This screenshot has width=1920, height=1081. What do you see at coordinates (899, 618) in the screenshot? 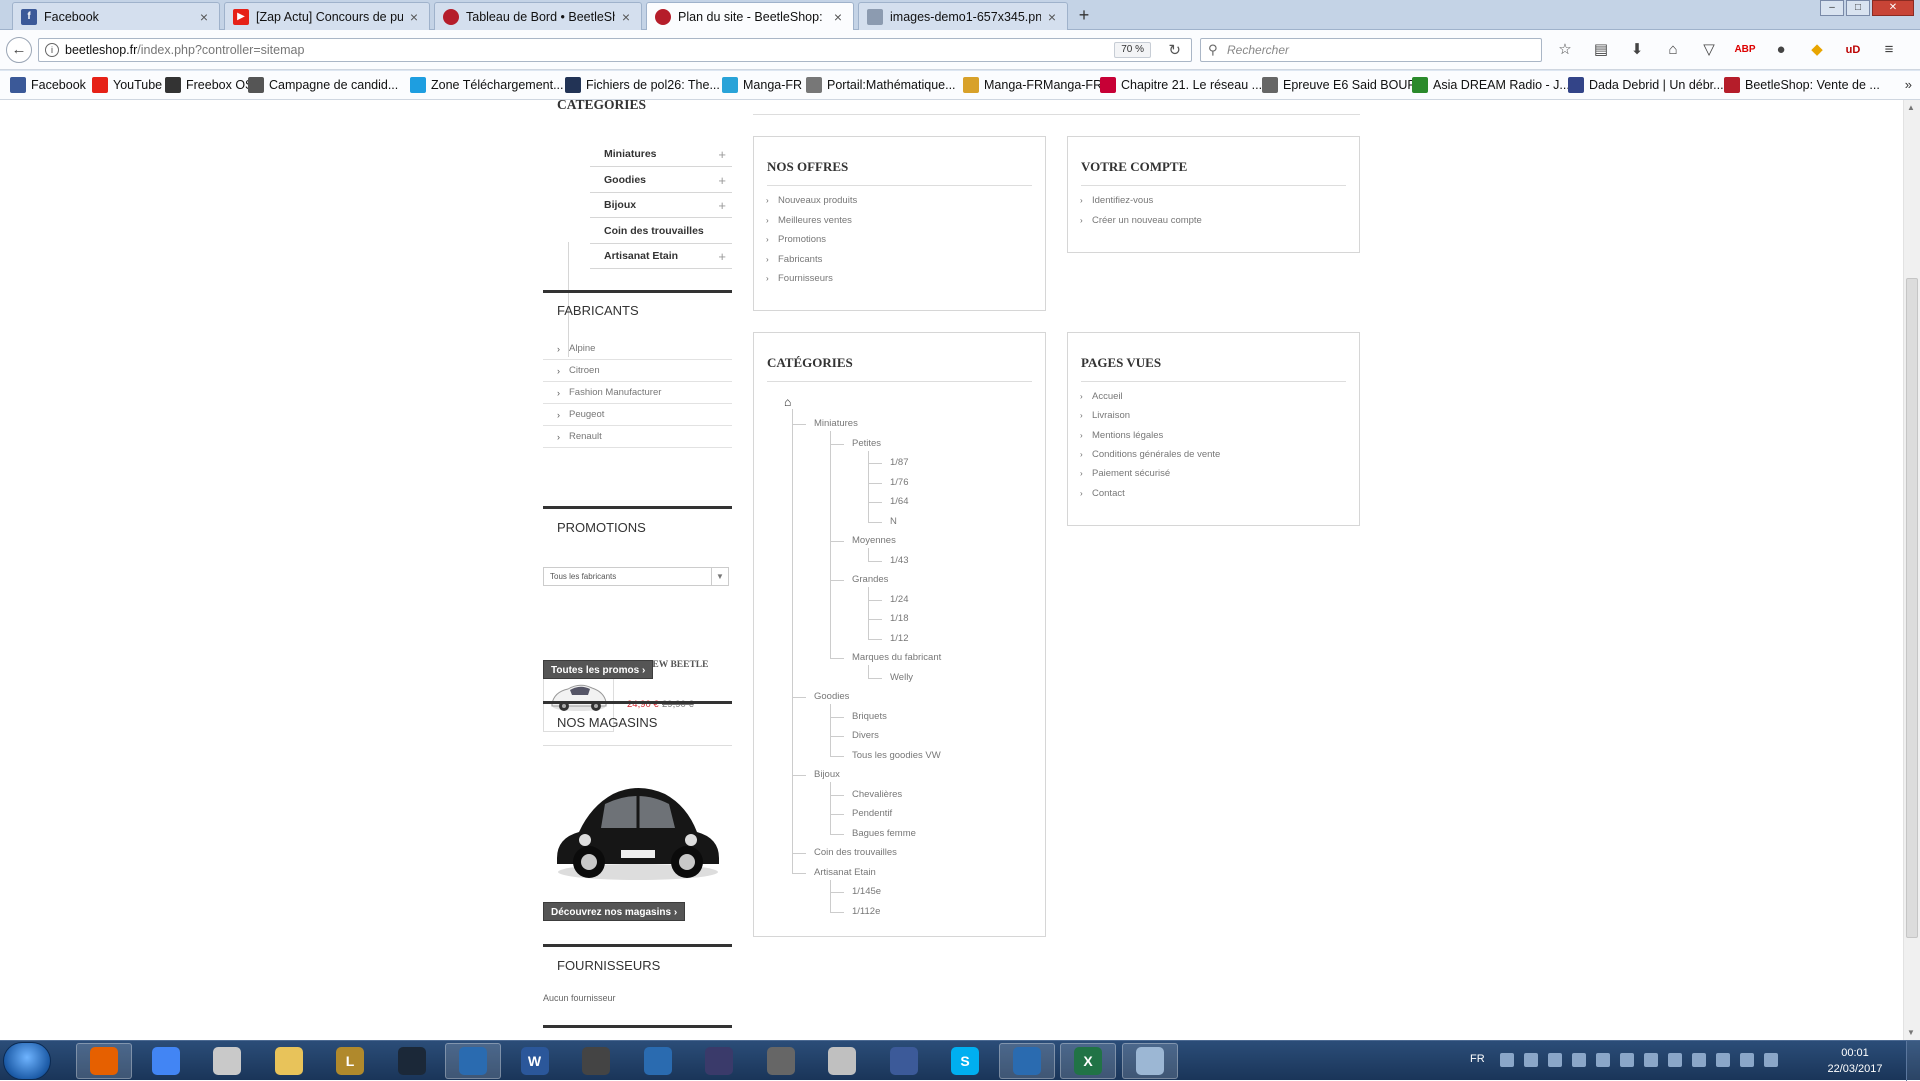
I see `category-tree-item: 1/18` at bounding box center [899, 618].